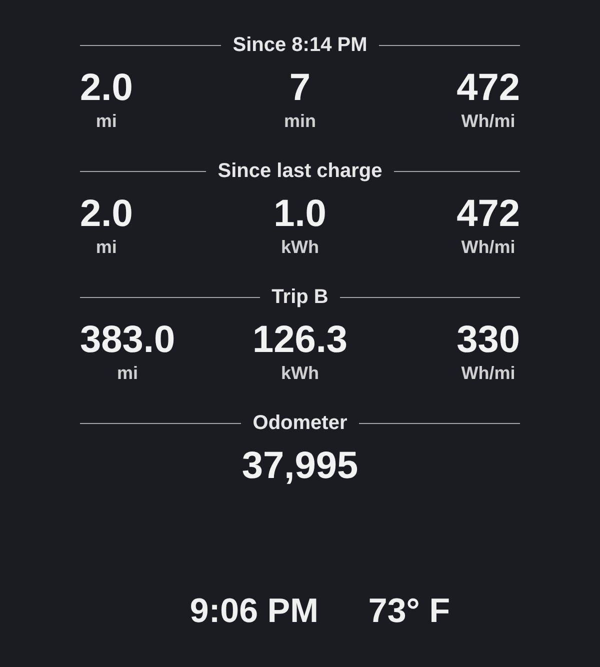 Image resolution: width=600 pixels, height=667 pixels. I want to click on section-title: Since 8:14 PM, so click(300, 45).